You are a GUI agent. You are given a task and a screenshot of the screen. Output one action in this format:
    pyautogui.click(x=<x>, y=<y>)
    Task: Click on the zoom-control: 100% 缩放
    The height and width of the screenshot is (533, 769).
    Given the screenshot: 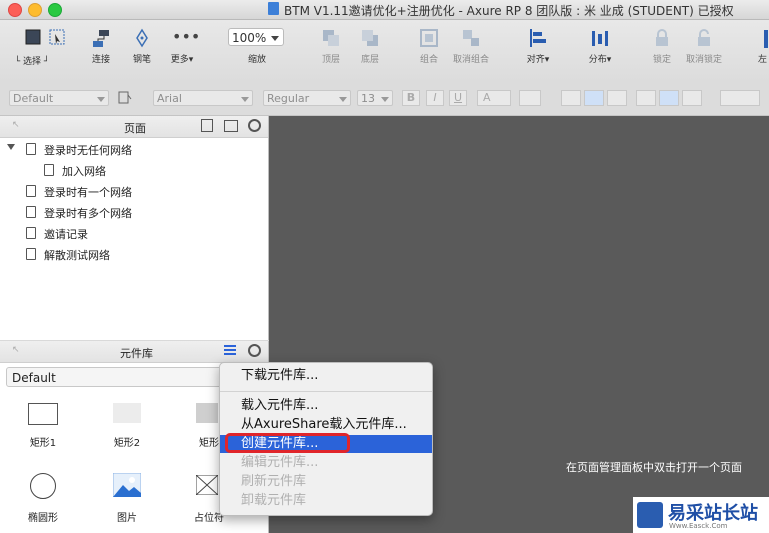 What is the action you would take?
    pyautogui.click(x=257, y=46)
    